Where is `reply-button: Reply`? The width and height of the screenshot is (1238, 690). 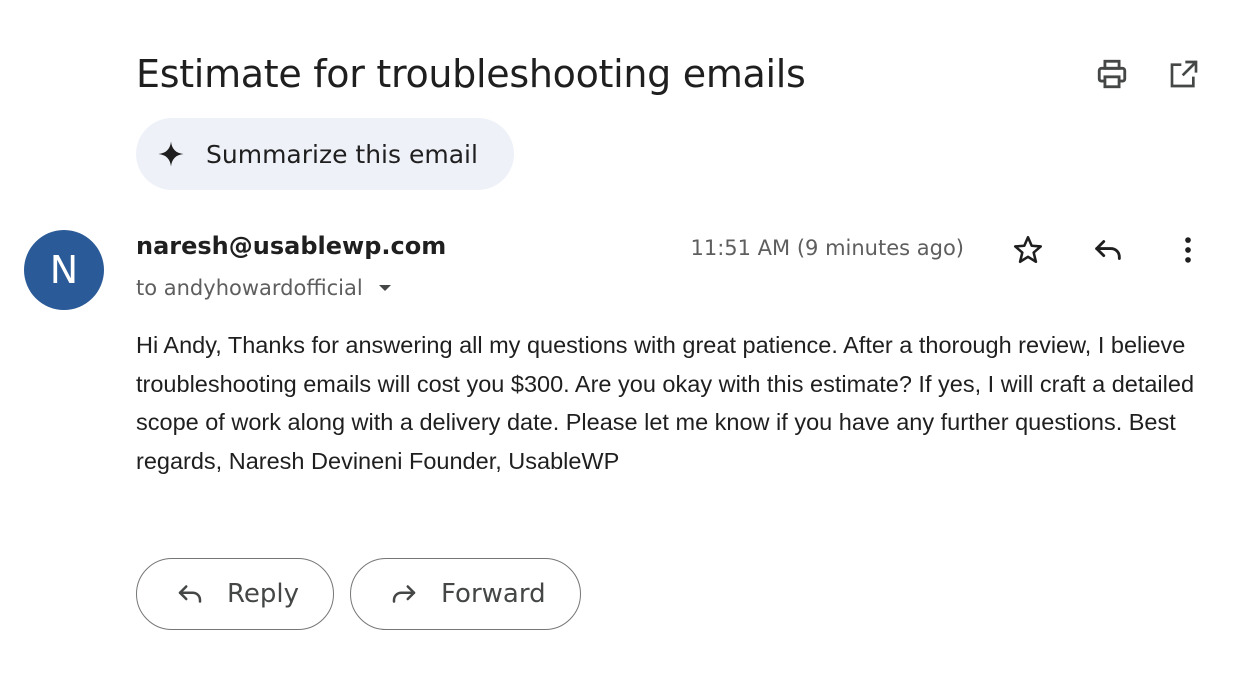
reply-button: Reply is located at coordinates (235, 594).